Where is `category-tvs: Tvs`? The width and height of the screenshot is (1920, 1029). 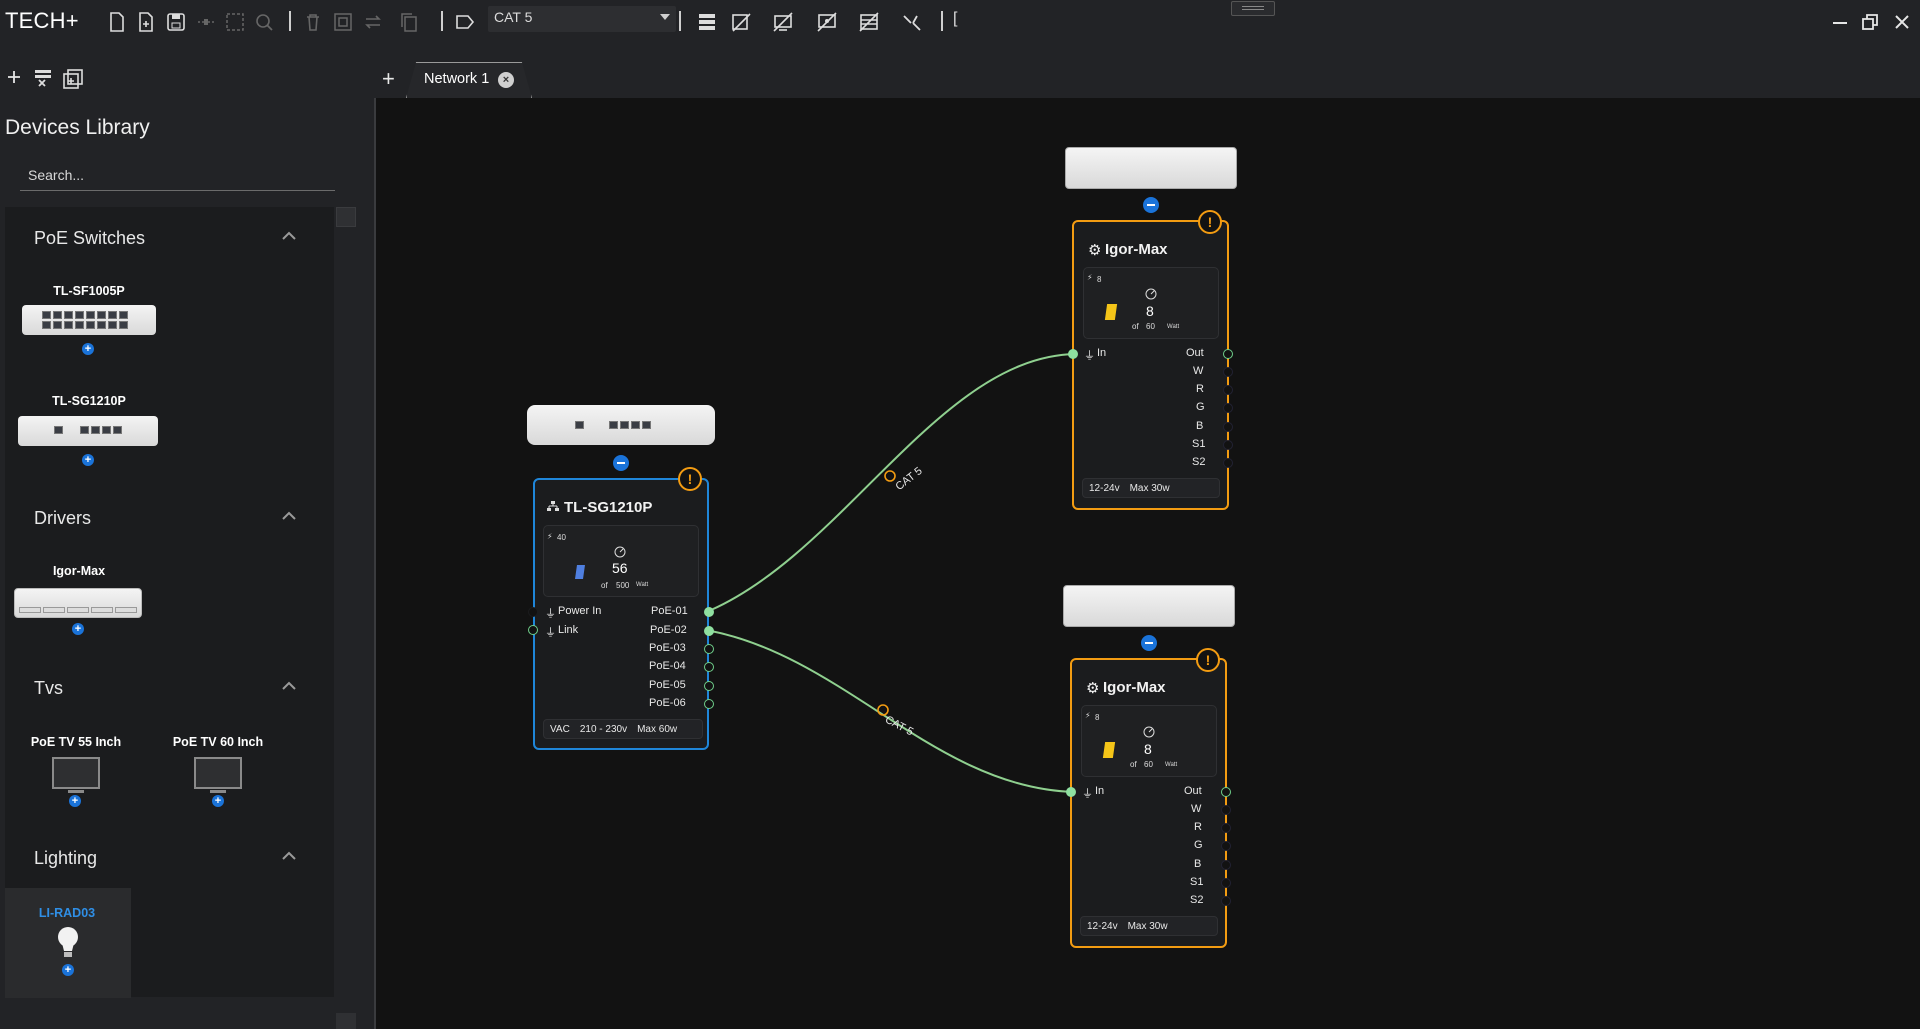
category-tvs: Tvs is located at coordinates (48, 688).